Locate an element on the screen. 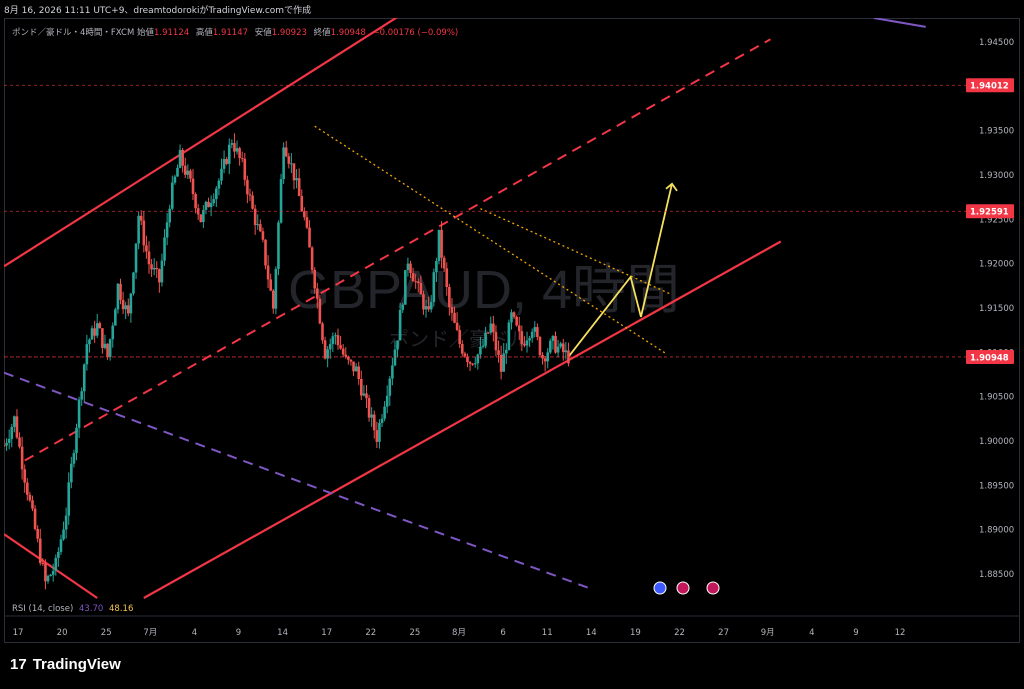 Image resolution: width=1024 pixels, height=689 pixels. legend-low-label: 安値 is located at coordinates (263, 33).